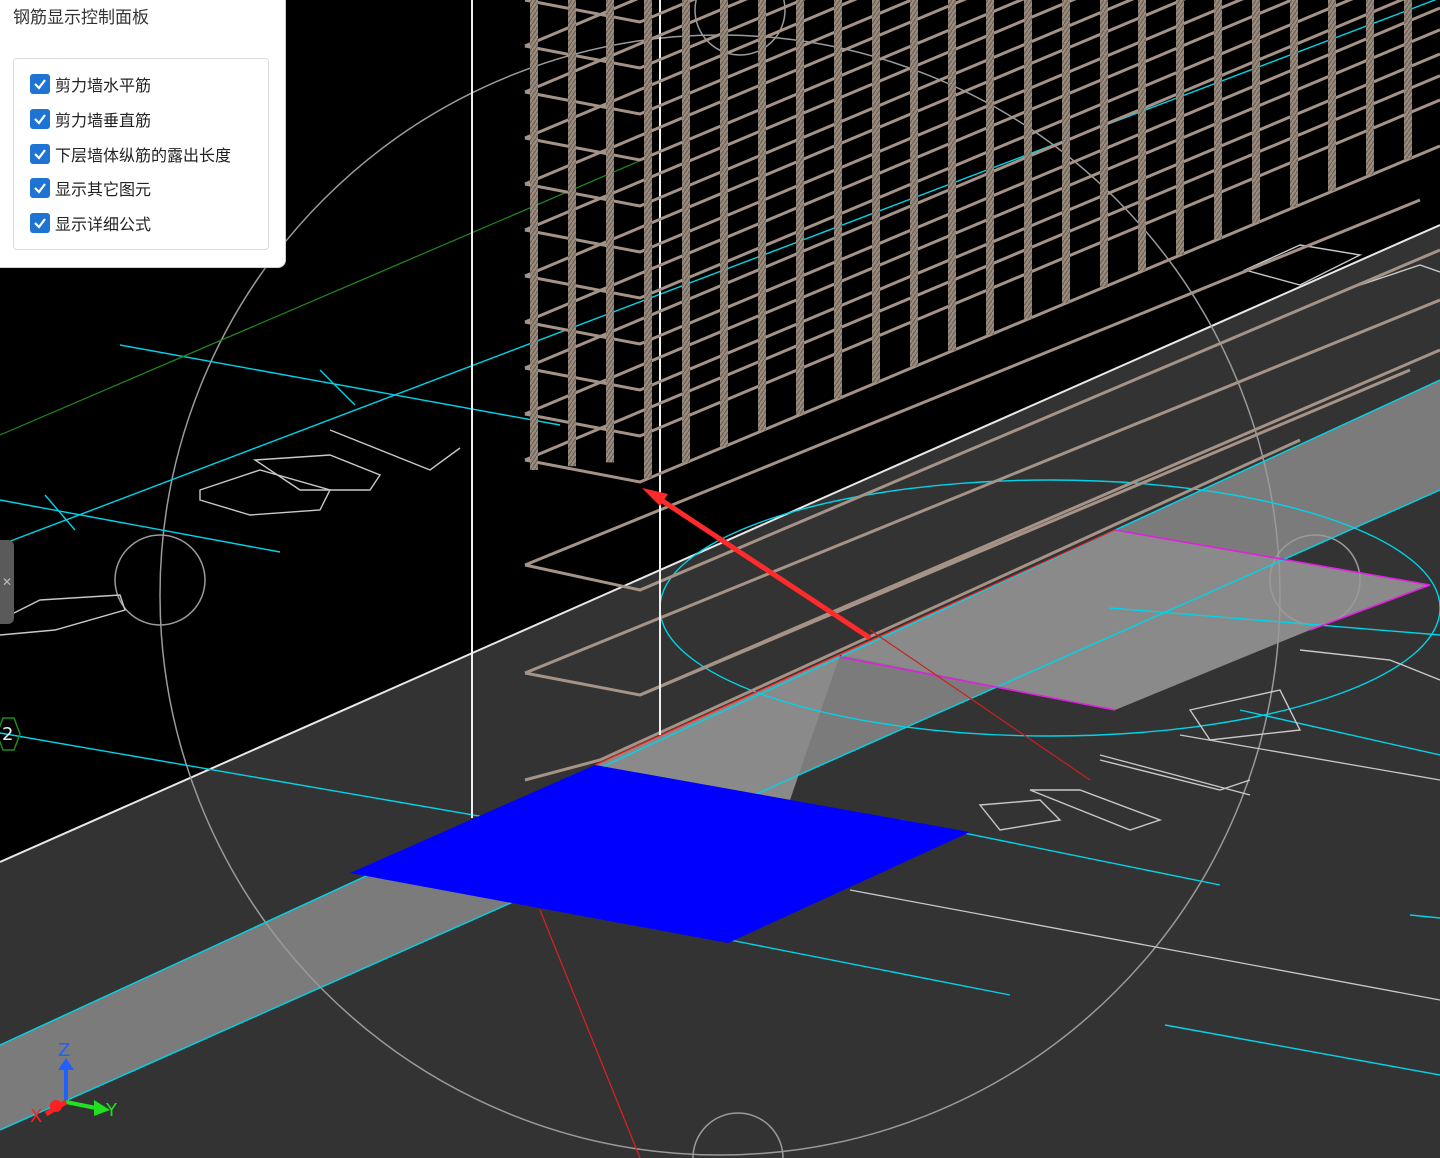  Describe the element at coordinates (103, 120) in the screenshot. I see `option-label: 剪力墙垂直筋` at that location.